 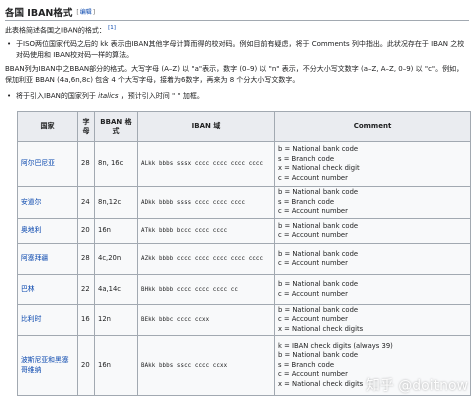 I want to click on iban-code-cell: BHkk bbbb cccc cccc cccc cc, so click(x=206, y=289).